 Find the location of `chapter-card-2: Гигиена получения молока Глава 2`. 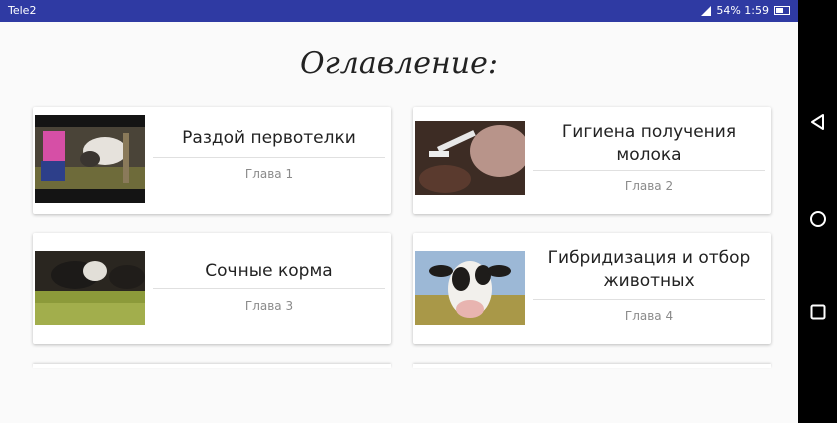

chapter-card-2: Гигиена получения молока Глава 2 is located at coordinates (592, 160).